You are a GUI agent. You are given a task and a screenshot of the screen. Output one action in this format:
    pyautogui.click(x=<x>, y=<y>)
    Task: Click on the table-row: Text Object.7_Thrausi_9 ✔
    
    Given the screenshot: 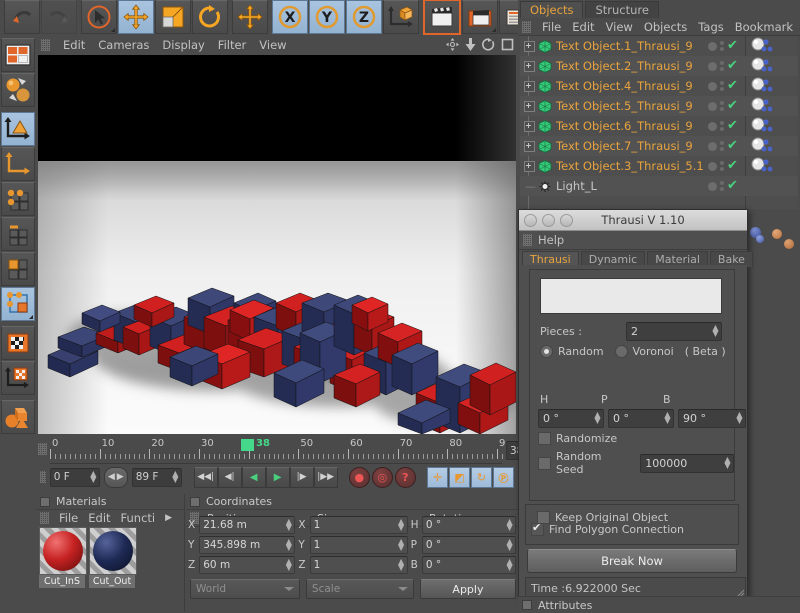 What is the action you would take?
    pyautogui.click(x=659, y=146)
    